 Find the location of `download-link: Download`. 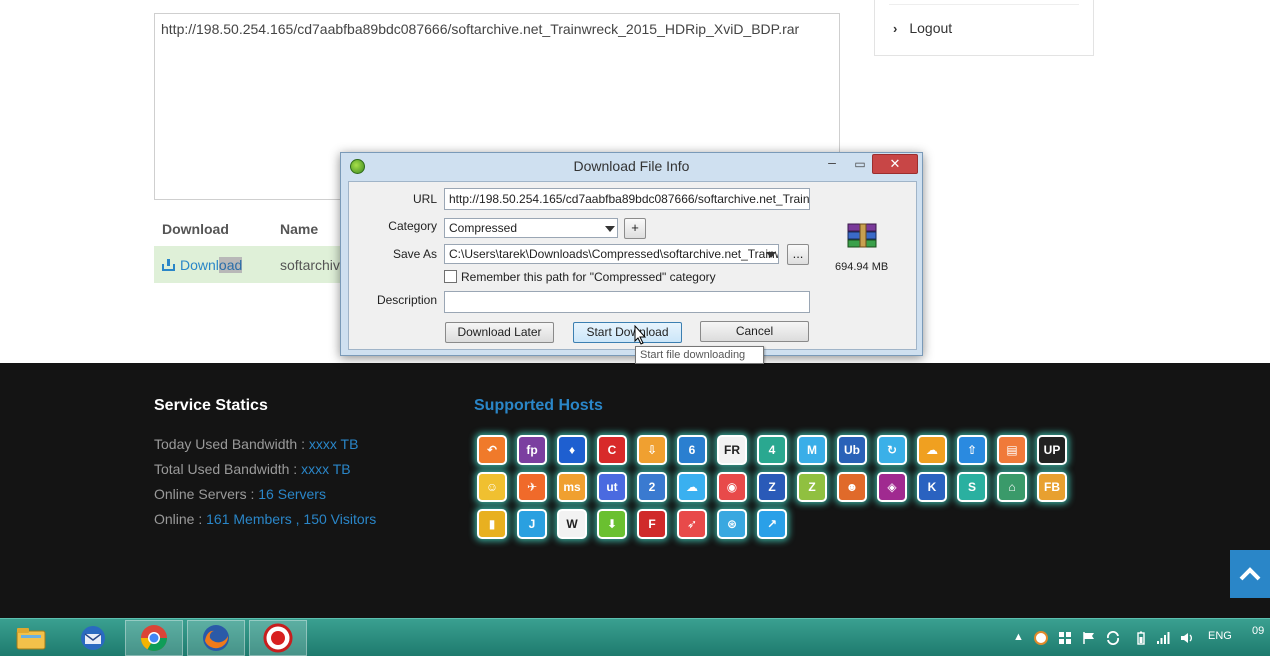

download-link: Download is located at coordinates (202, 265).